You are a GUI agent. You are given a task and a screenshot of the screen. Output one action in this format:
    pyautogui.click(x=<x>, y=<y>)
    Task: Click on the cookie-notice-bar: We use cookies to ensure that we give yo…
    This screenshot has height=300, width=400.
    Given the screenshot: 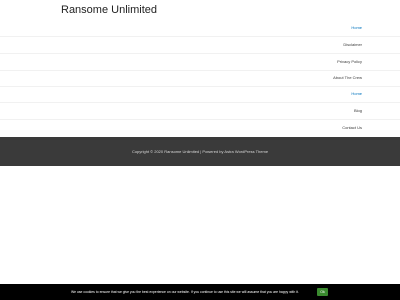 What is the action you would take?
    pyautogui.click(x=200, y=292)
    